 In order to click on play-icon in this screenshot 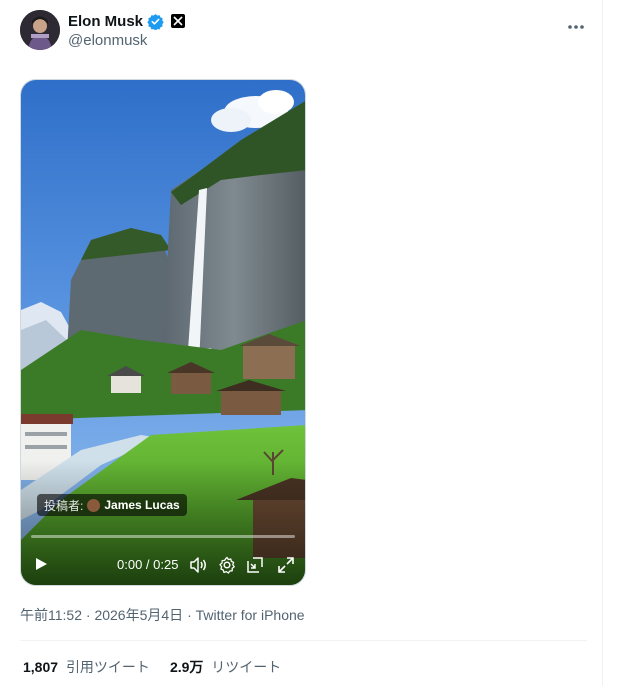, I will do `click(41, 564)`.